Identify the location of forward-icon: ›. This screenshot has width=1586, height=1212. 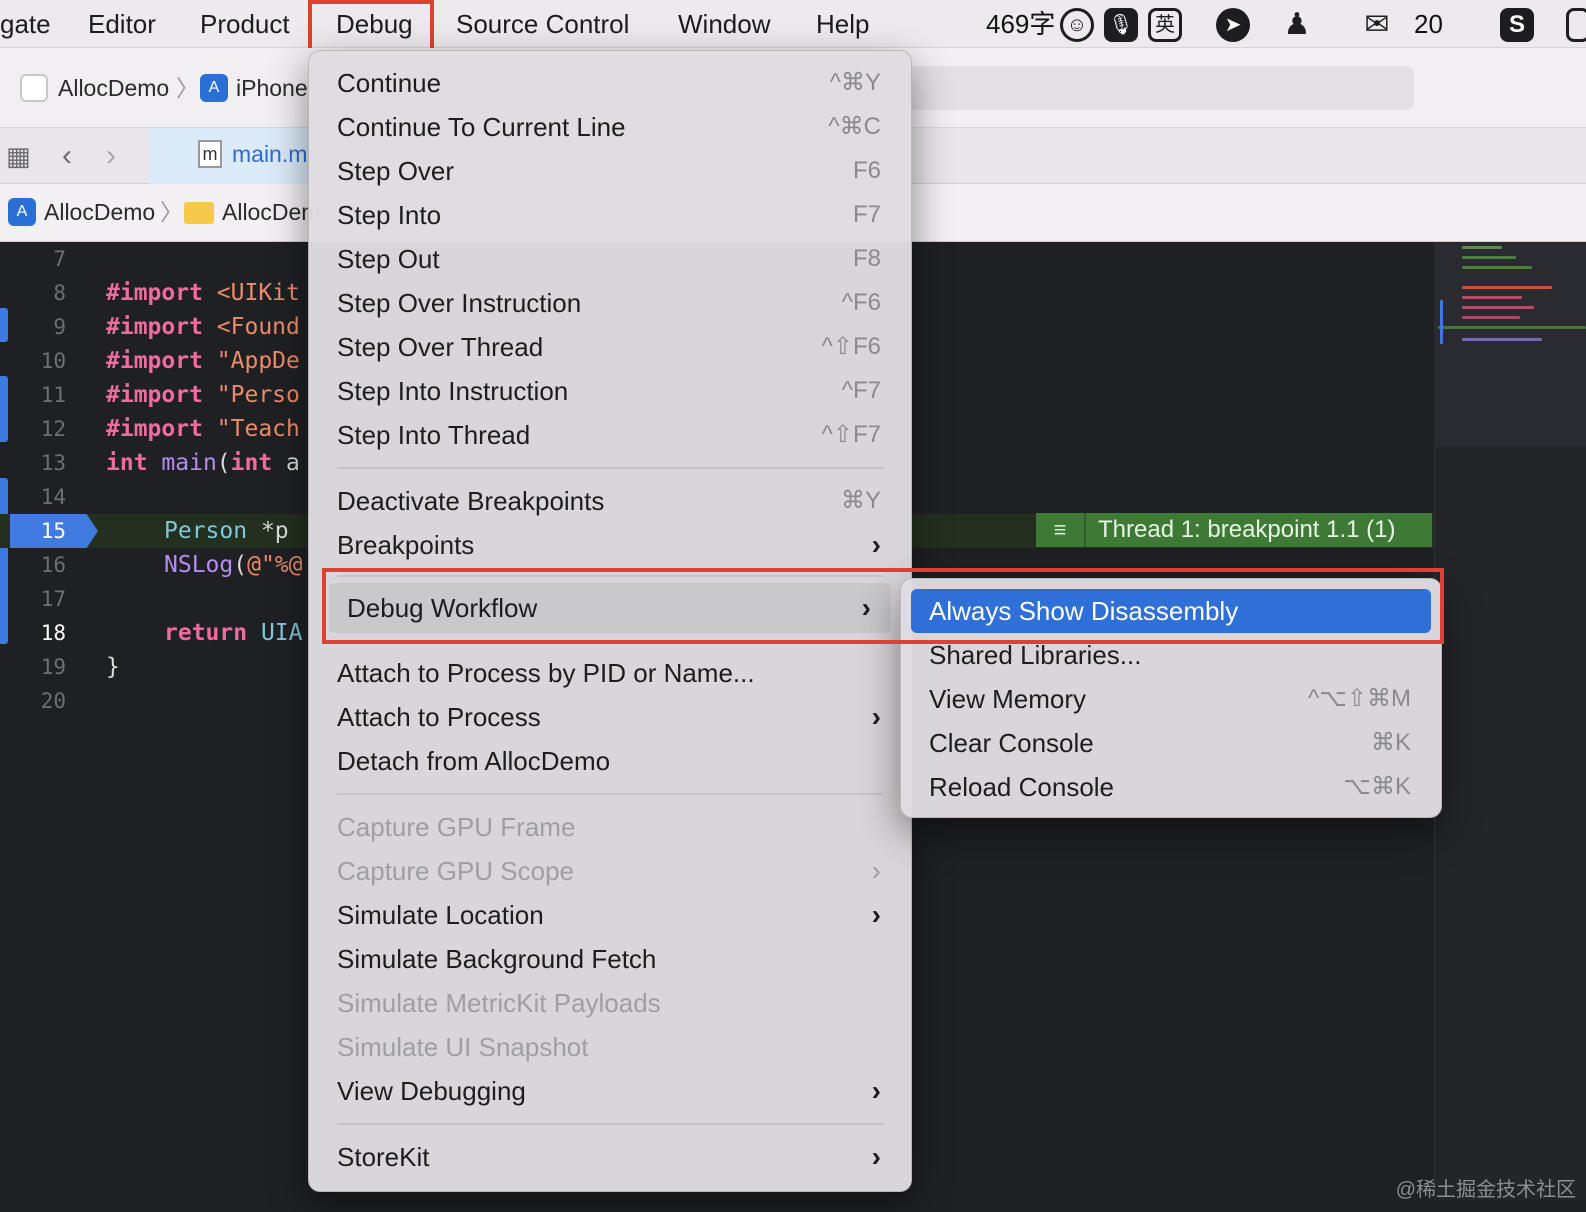
(111, 156).